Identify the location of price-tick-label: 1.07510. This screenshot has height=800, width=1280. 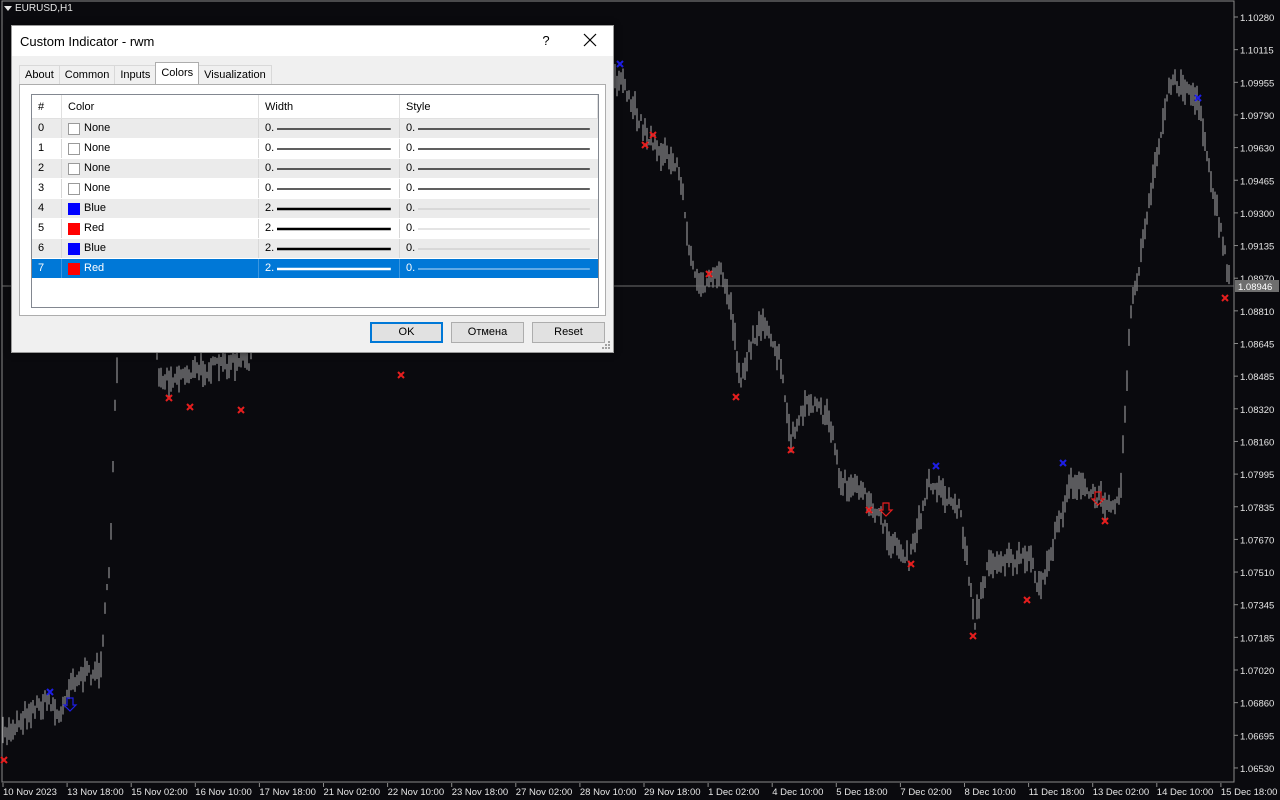
(1257, 573).